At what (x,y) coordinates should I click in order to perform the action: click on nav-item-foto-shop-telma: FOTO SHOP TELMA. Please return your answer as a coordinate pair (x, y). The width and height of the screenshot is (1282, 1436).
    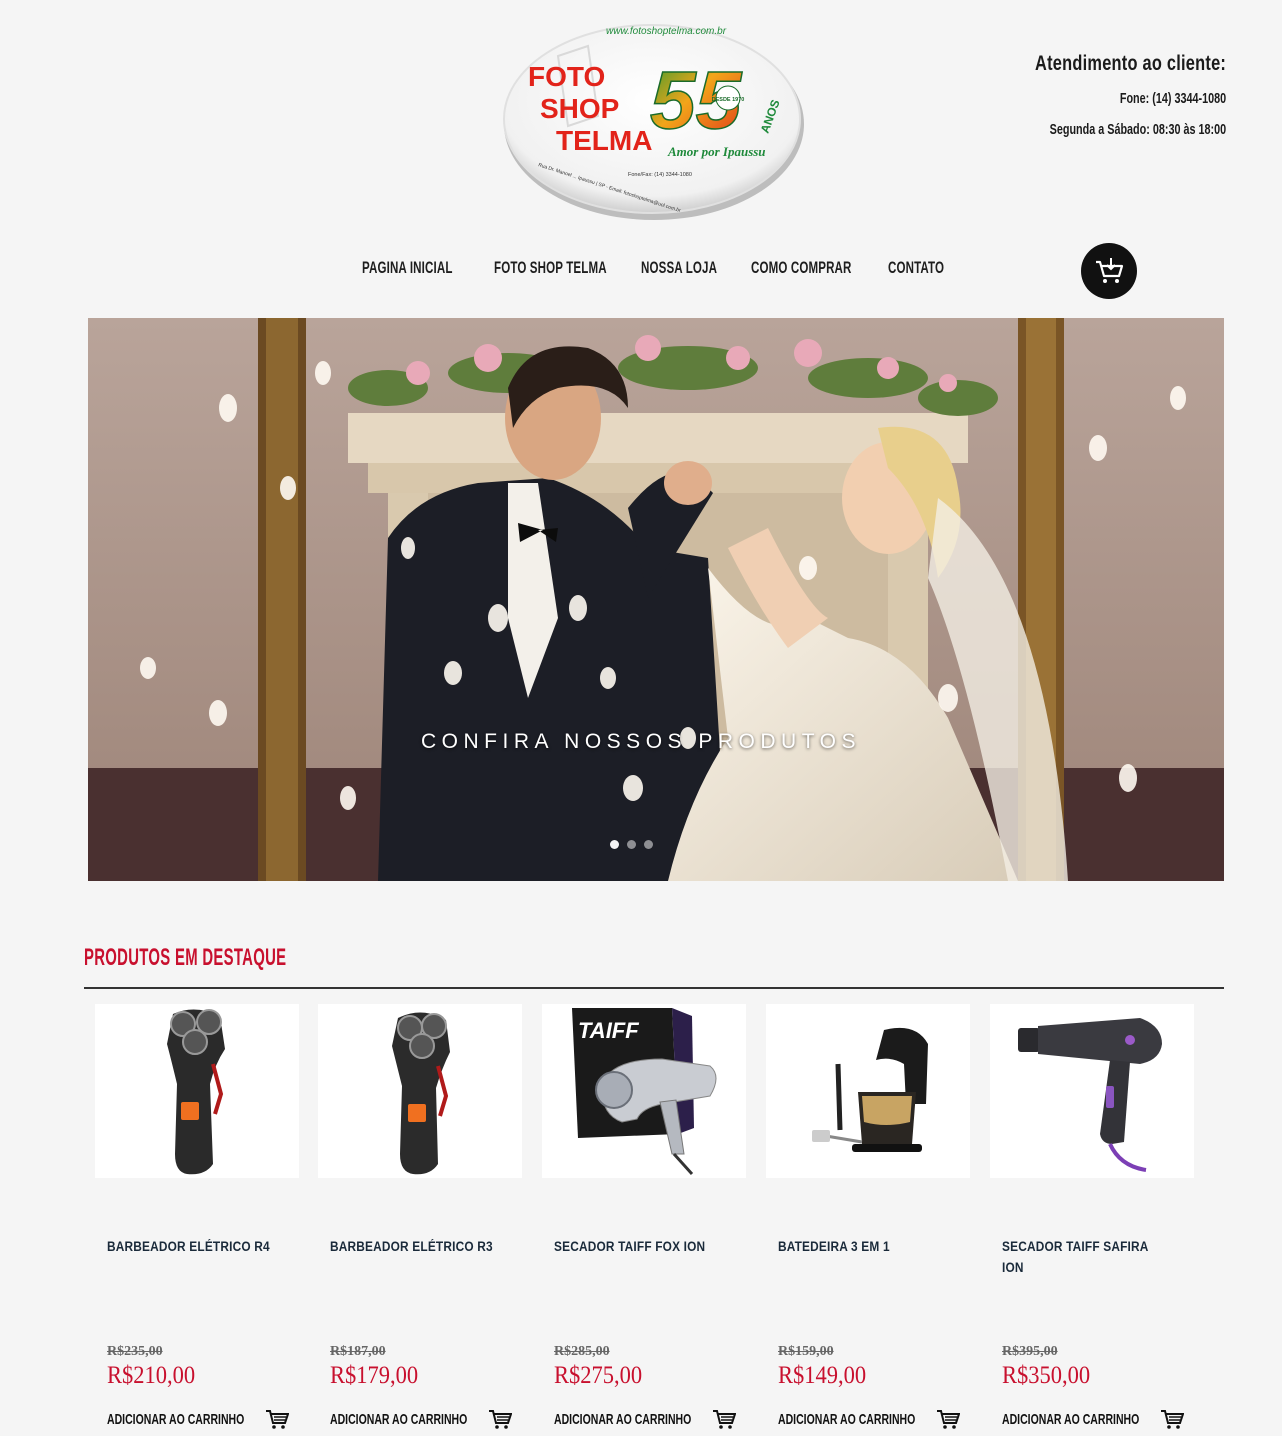
    Looking at the image, I should click on (550, 268).